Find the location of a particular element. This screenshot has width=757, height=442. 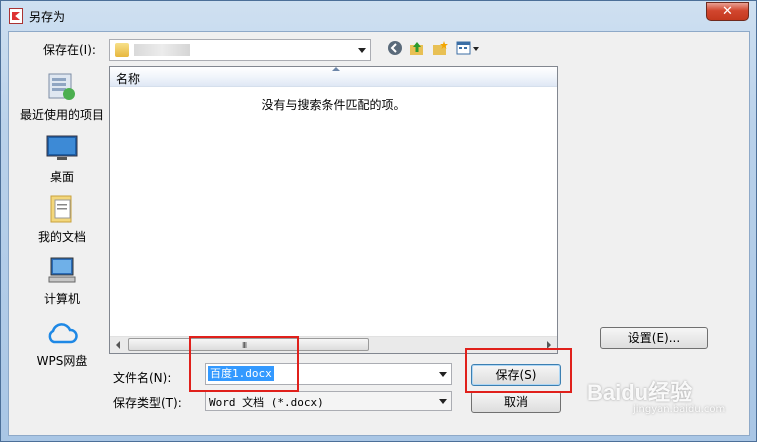

save-in-combo is located at coordinates (240, 50).